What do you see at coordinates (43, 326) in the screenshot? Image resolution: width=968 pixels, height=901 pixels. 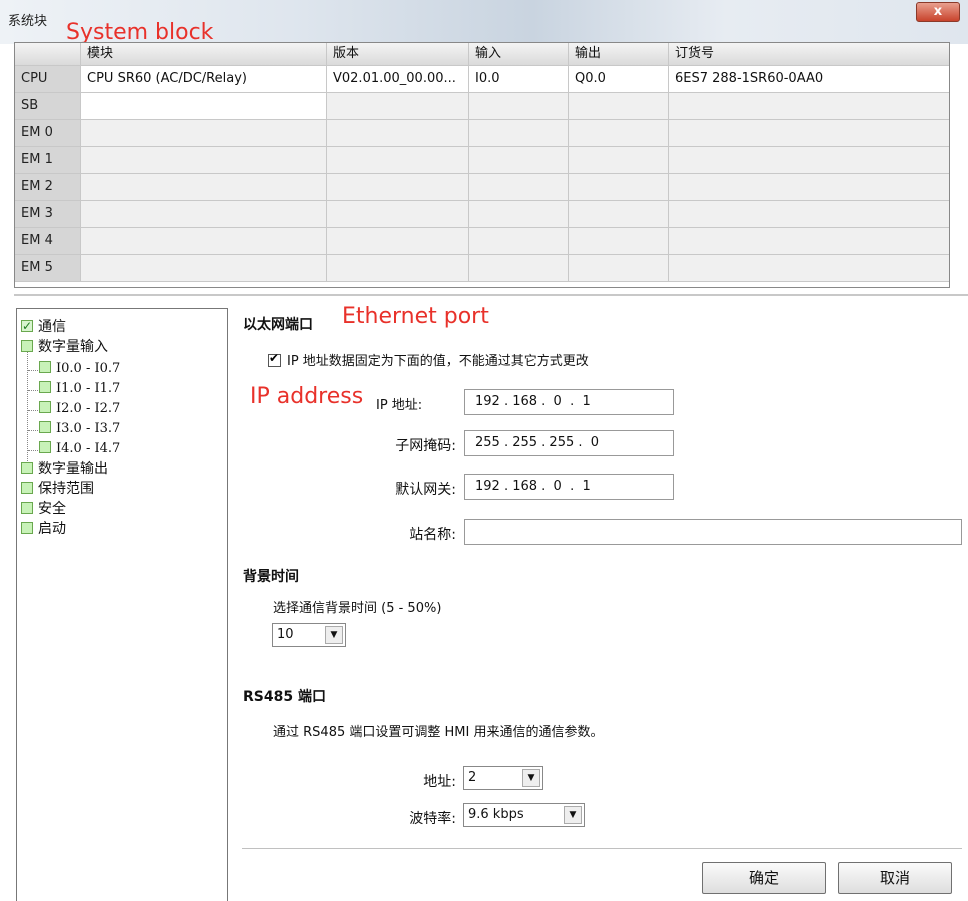 I see `tree-item-communication: 通信` at bounding box center [43, 326].